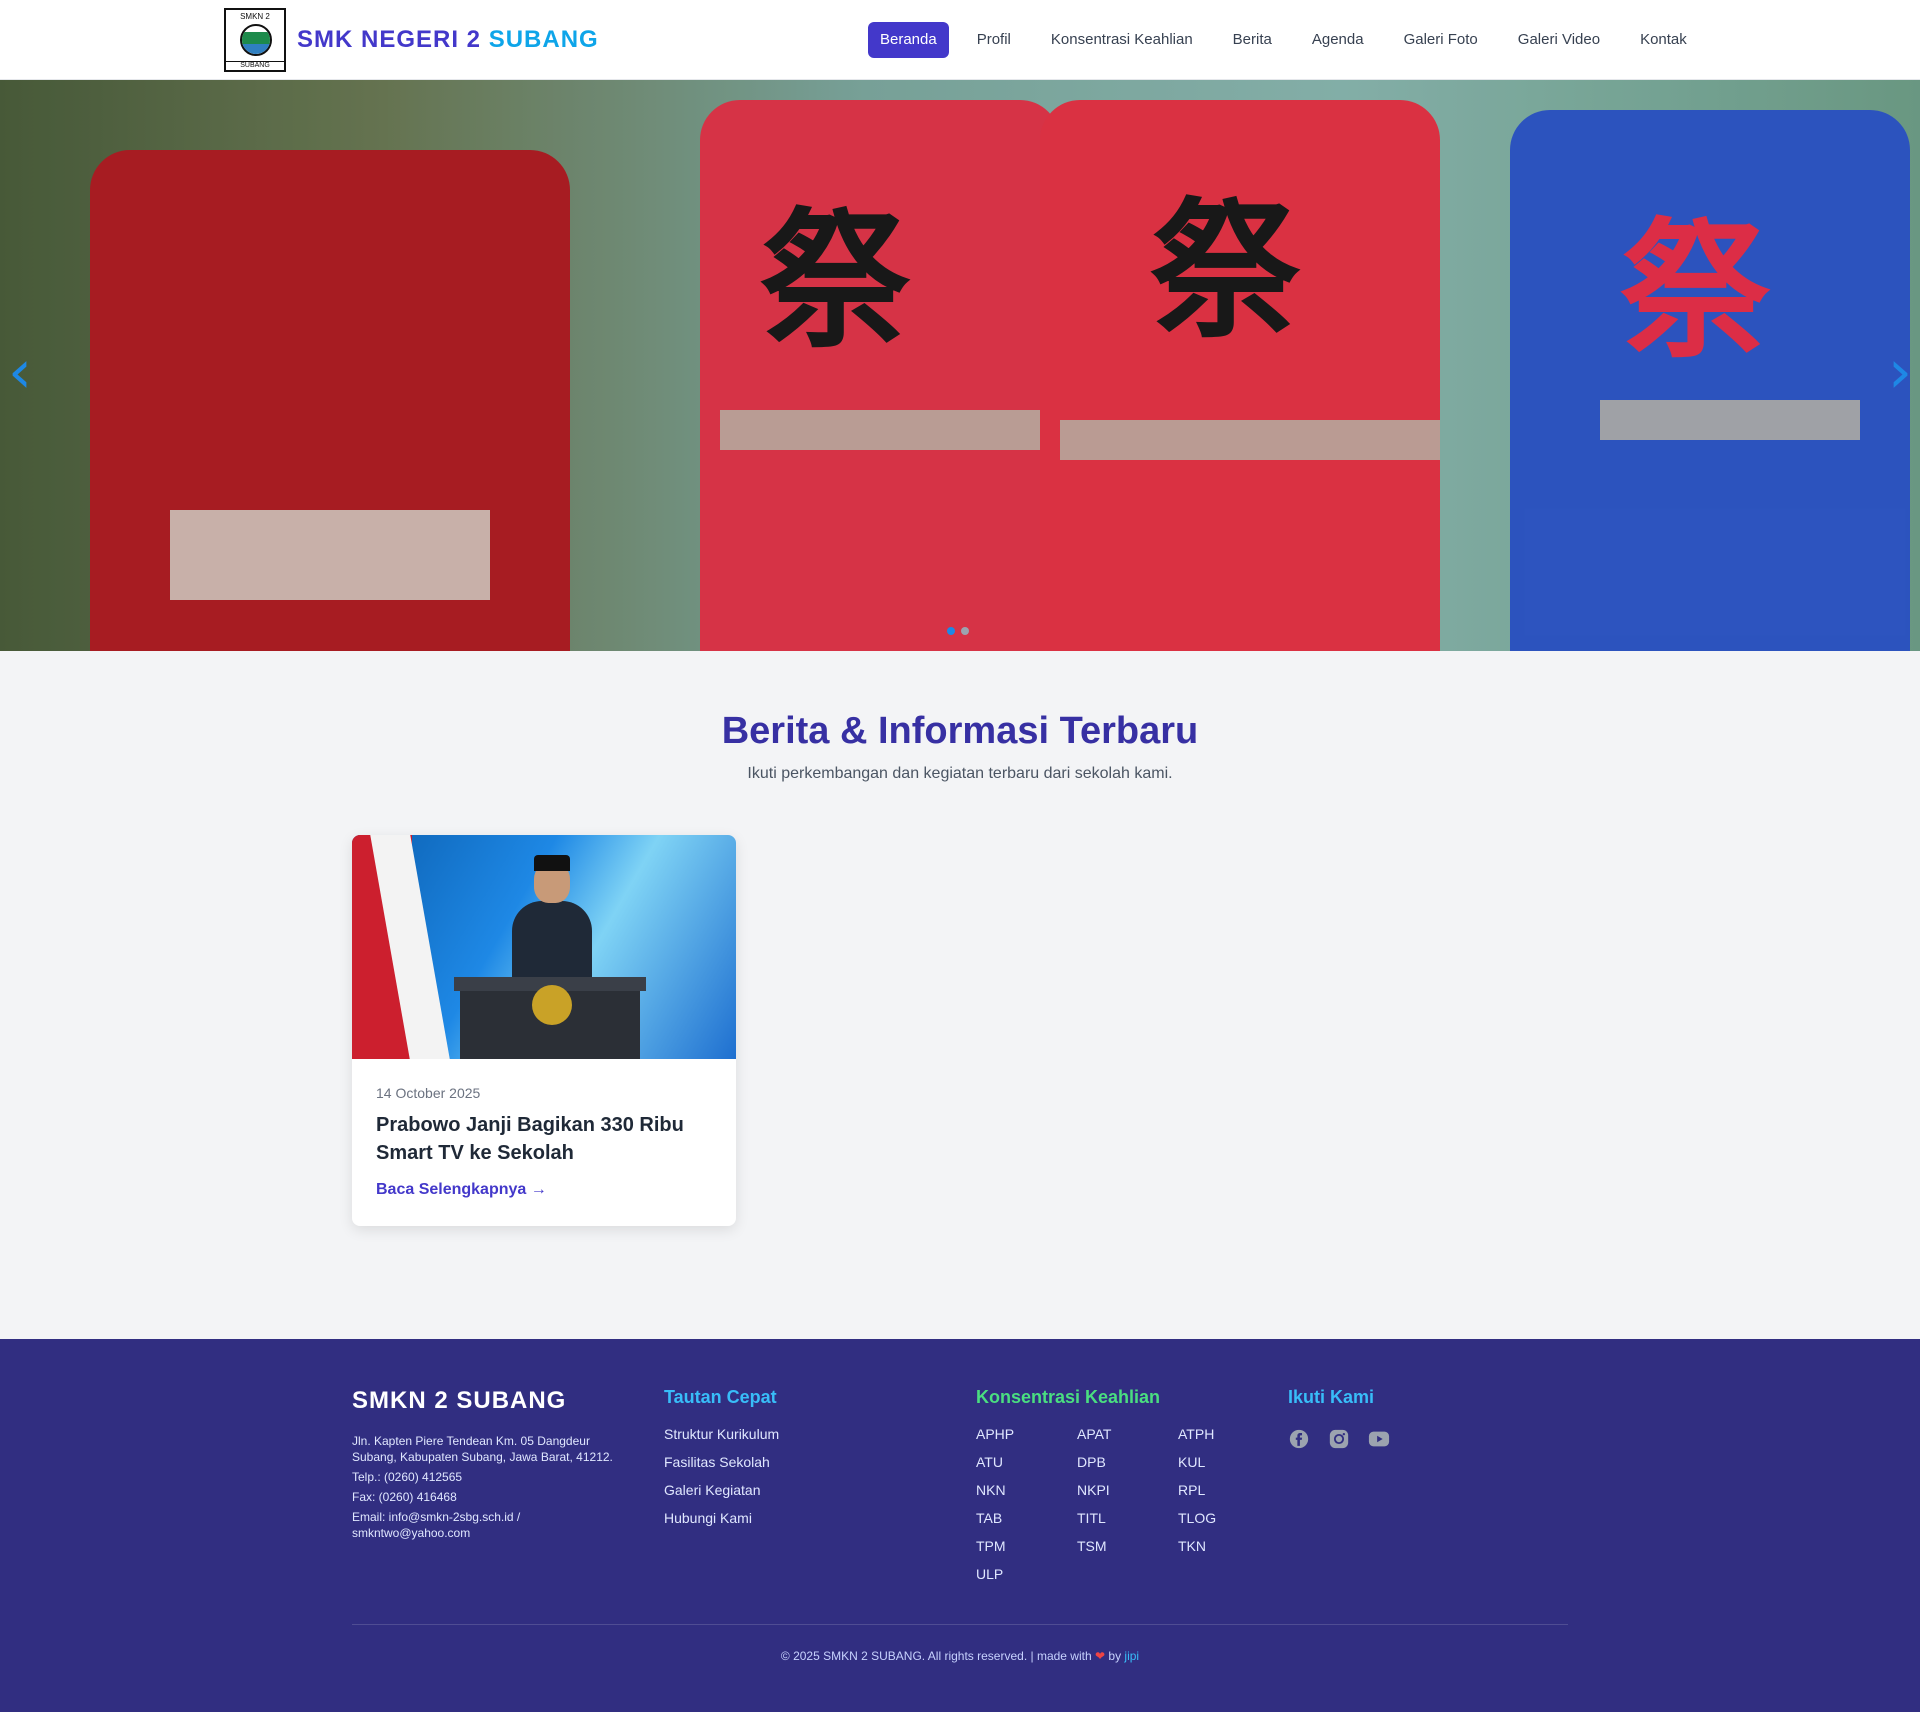 Image resolution: width=1920 pixels, height=1712 pixels. Describe the element at coordinates (1068, 1397) in the screenshot. I see `programs-heading: Konsentrasi Keahlian` at that location.